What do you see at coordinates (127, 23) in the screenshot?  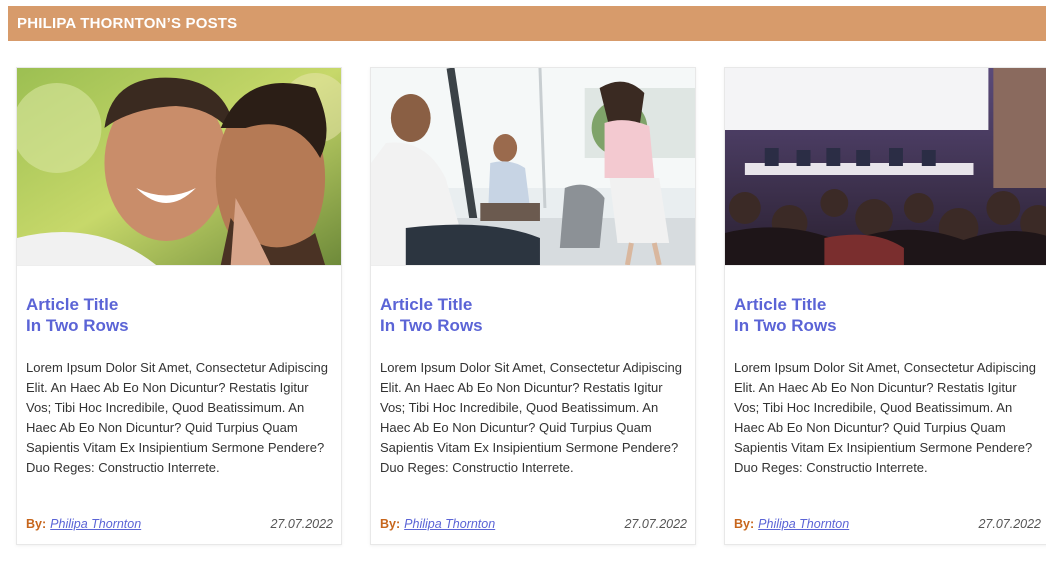 I see `section-title: PHILIPA THORNTON’S POSTS` at bounding box center [127, 23].